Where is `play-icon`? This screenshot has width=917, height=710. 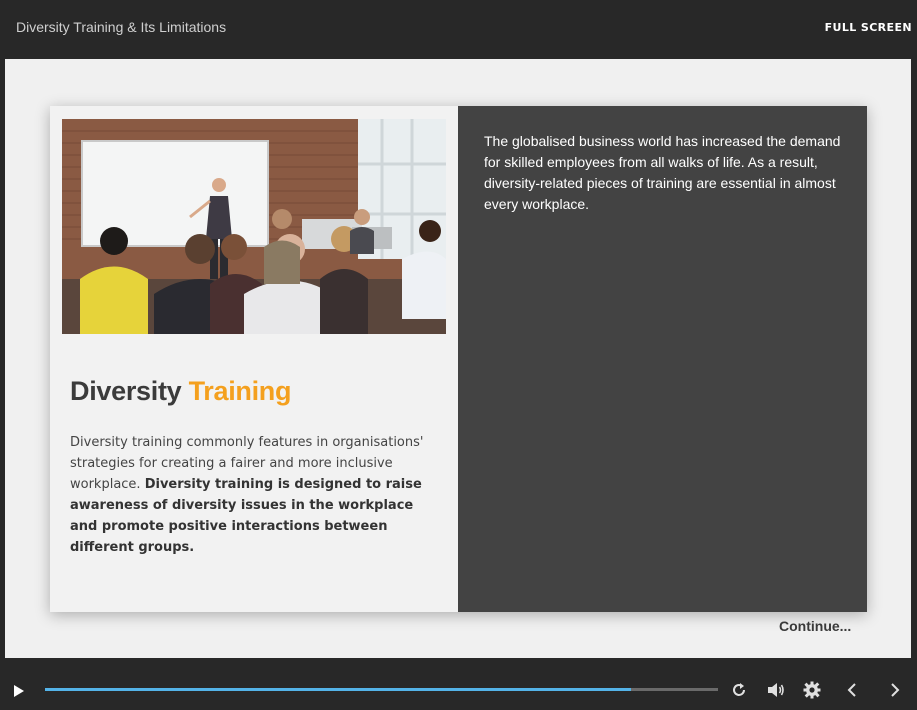 play-icon is located at coordinates (19, 692).